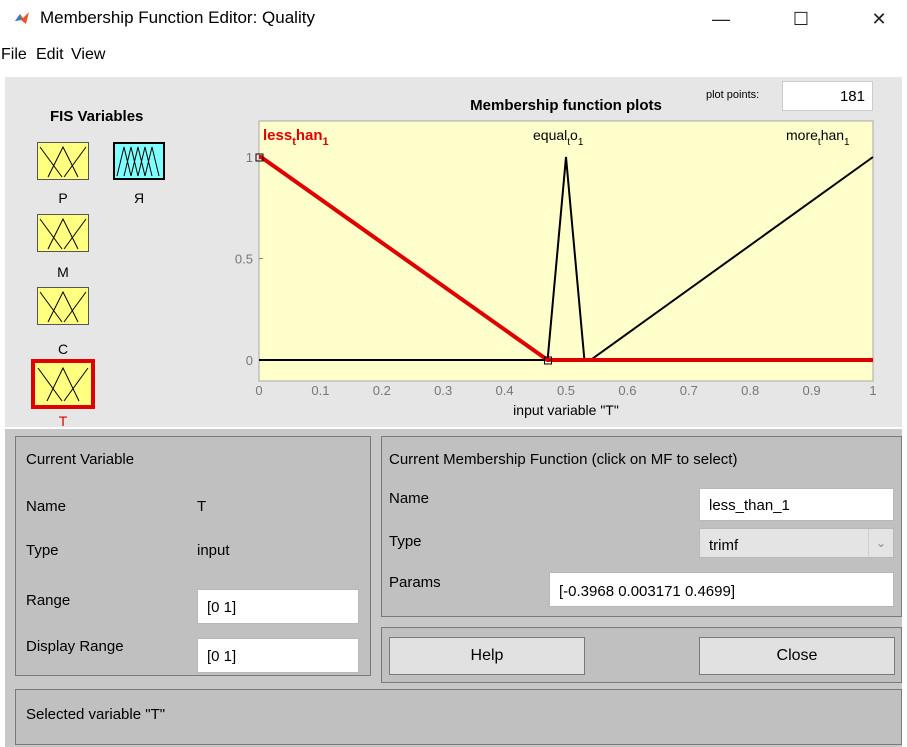 The width and height of the screenshot is (907, 747). What do you see at coordinates (581, 142) in the screenshot?
I see `mf-label-equal-end: 1` at bounding box center [581, 142].